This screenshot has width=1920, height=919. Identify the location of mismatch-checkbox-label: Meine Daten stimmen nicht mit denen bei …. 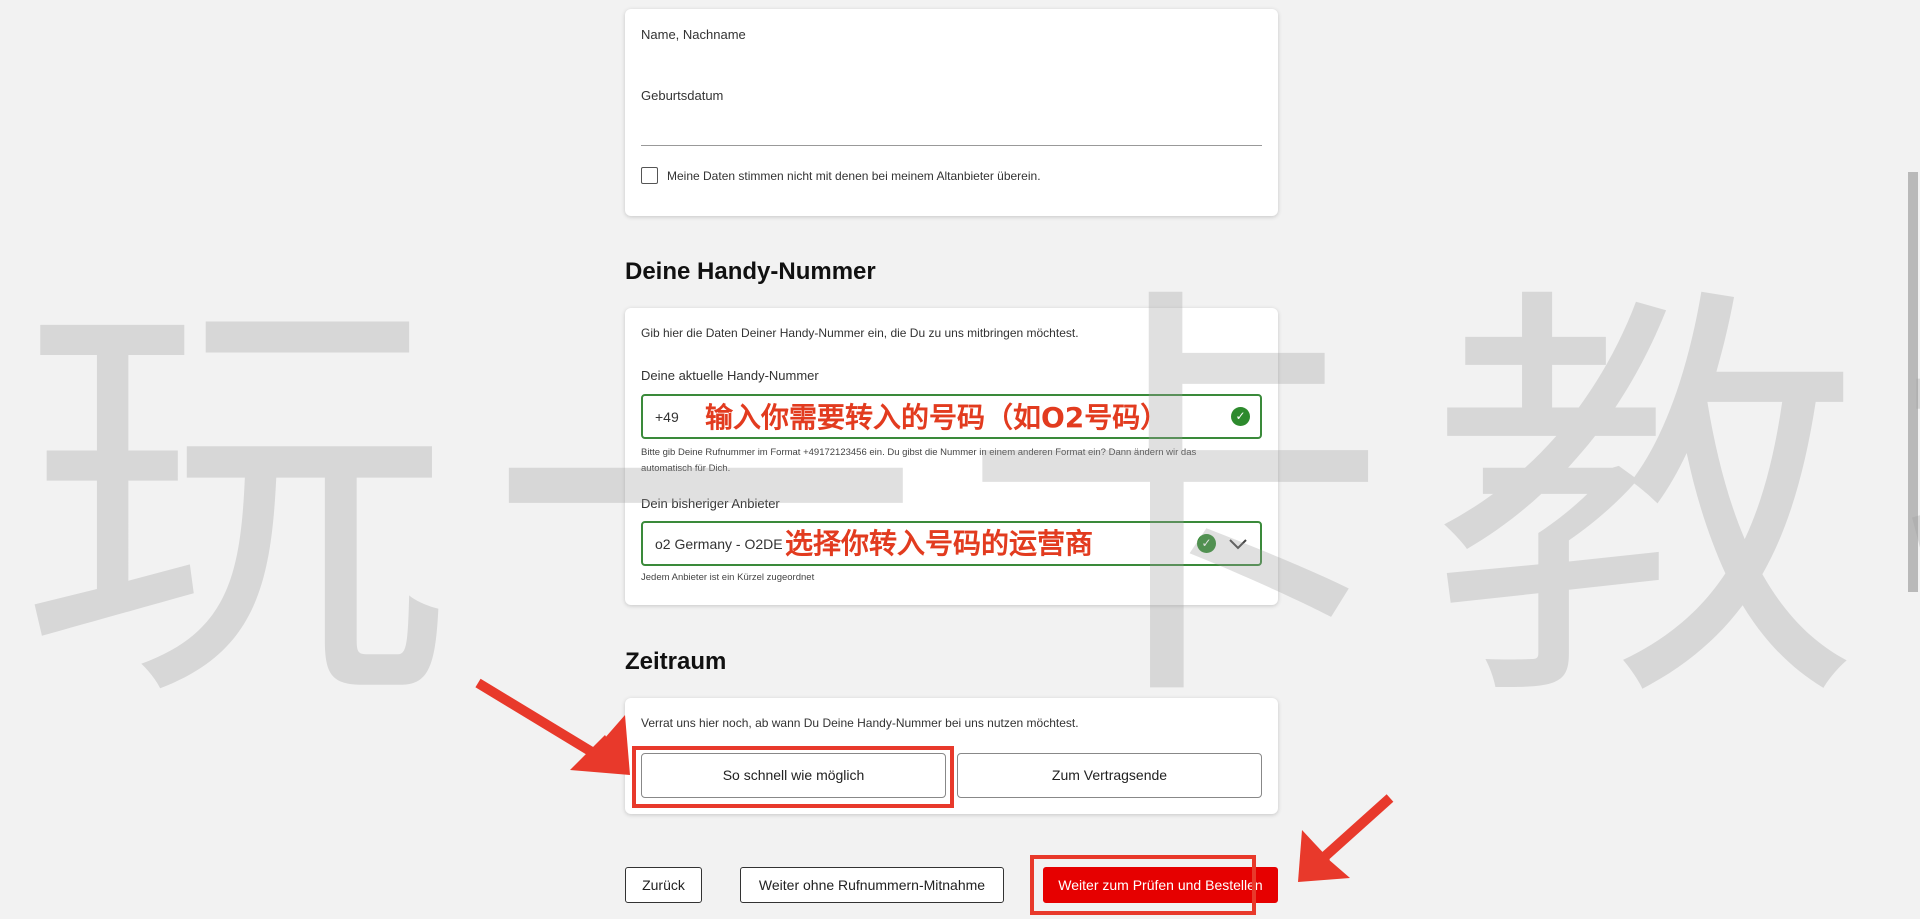
(854, 176).